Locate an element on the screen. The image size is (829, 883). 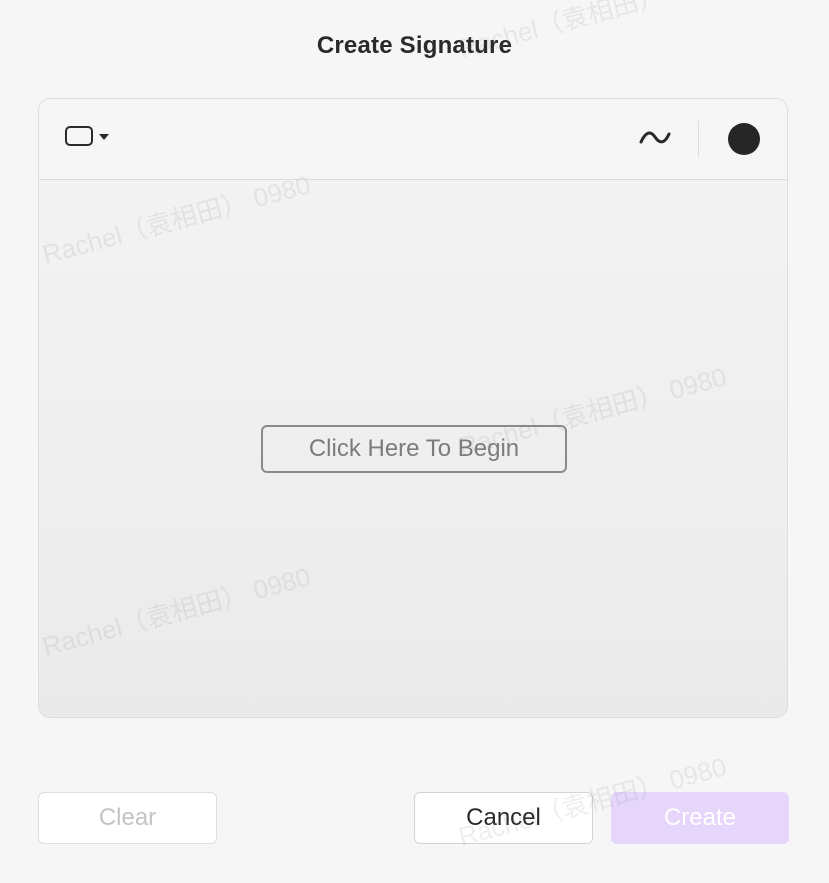
caret-down-icon is located at coordinates (104, 137).